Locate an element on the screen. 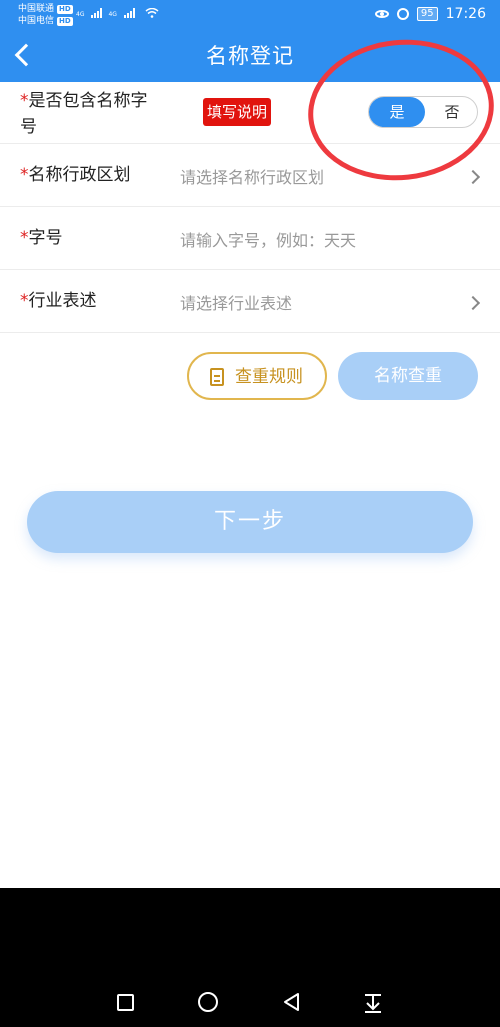  trade-name-row: *字号 请输入字号，例如：天天 is located at coordinates (250, 238).